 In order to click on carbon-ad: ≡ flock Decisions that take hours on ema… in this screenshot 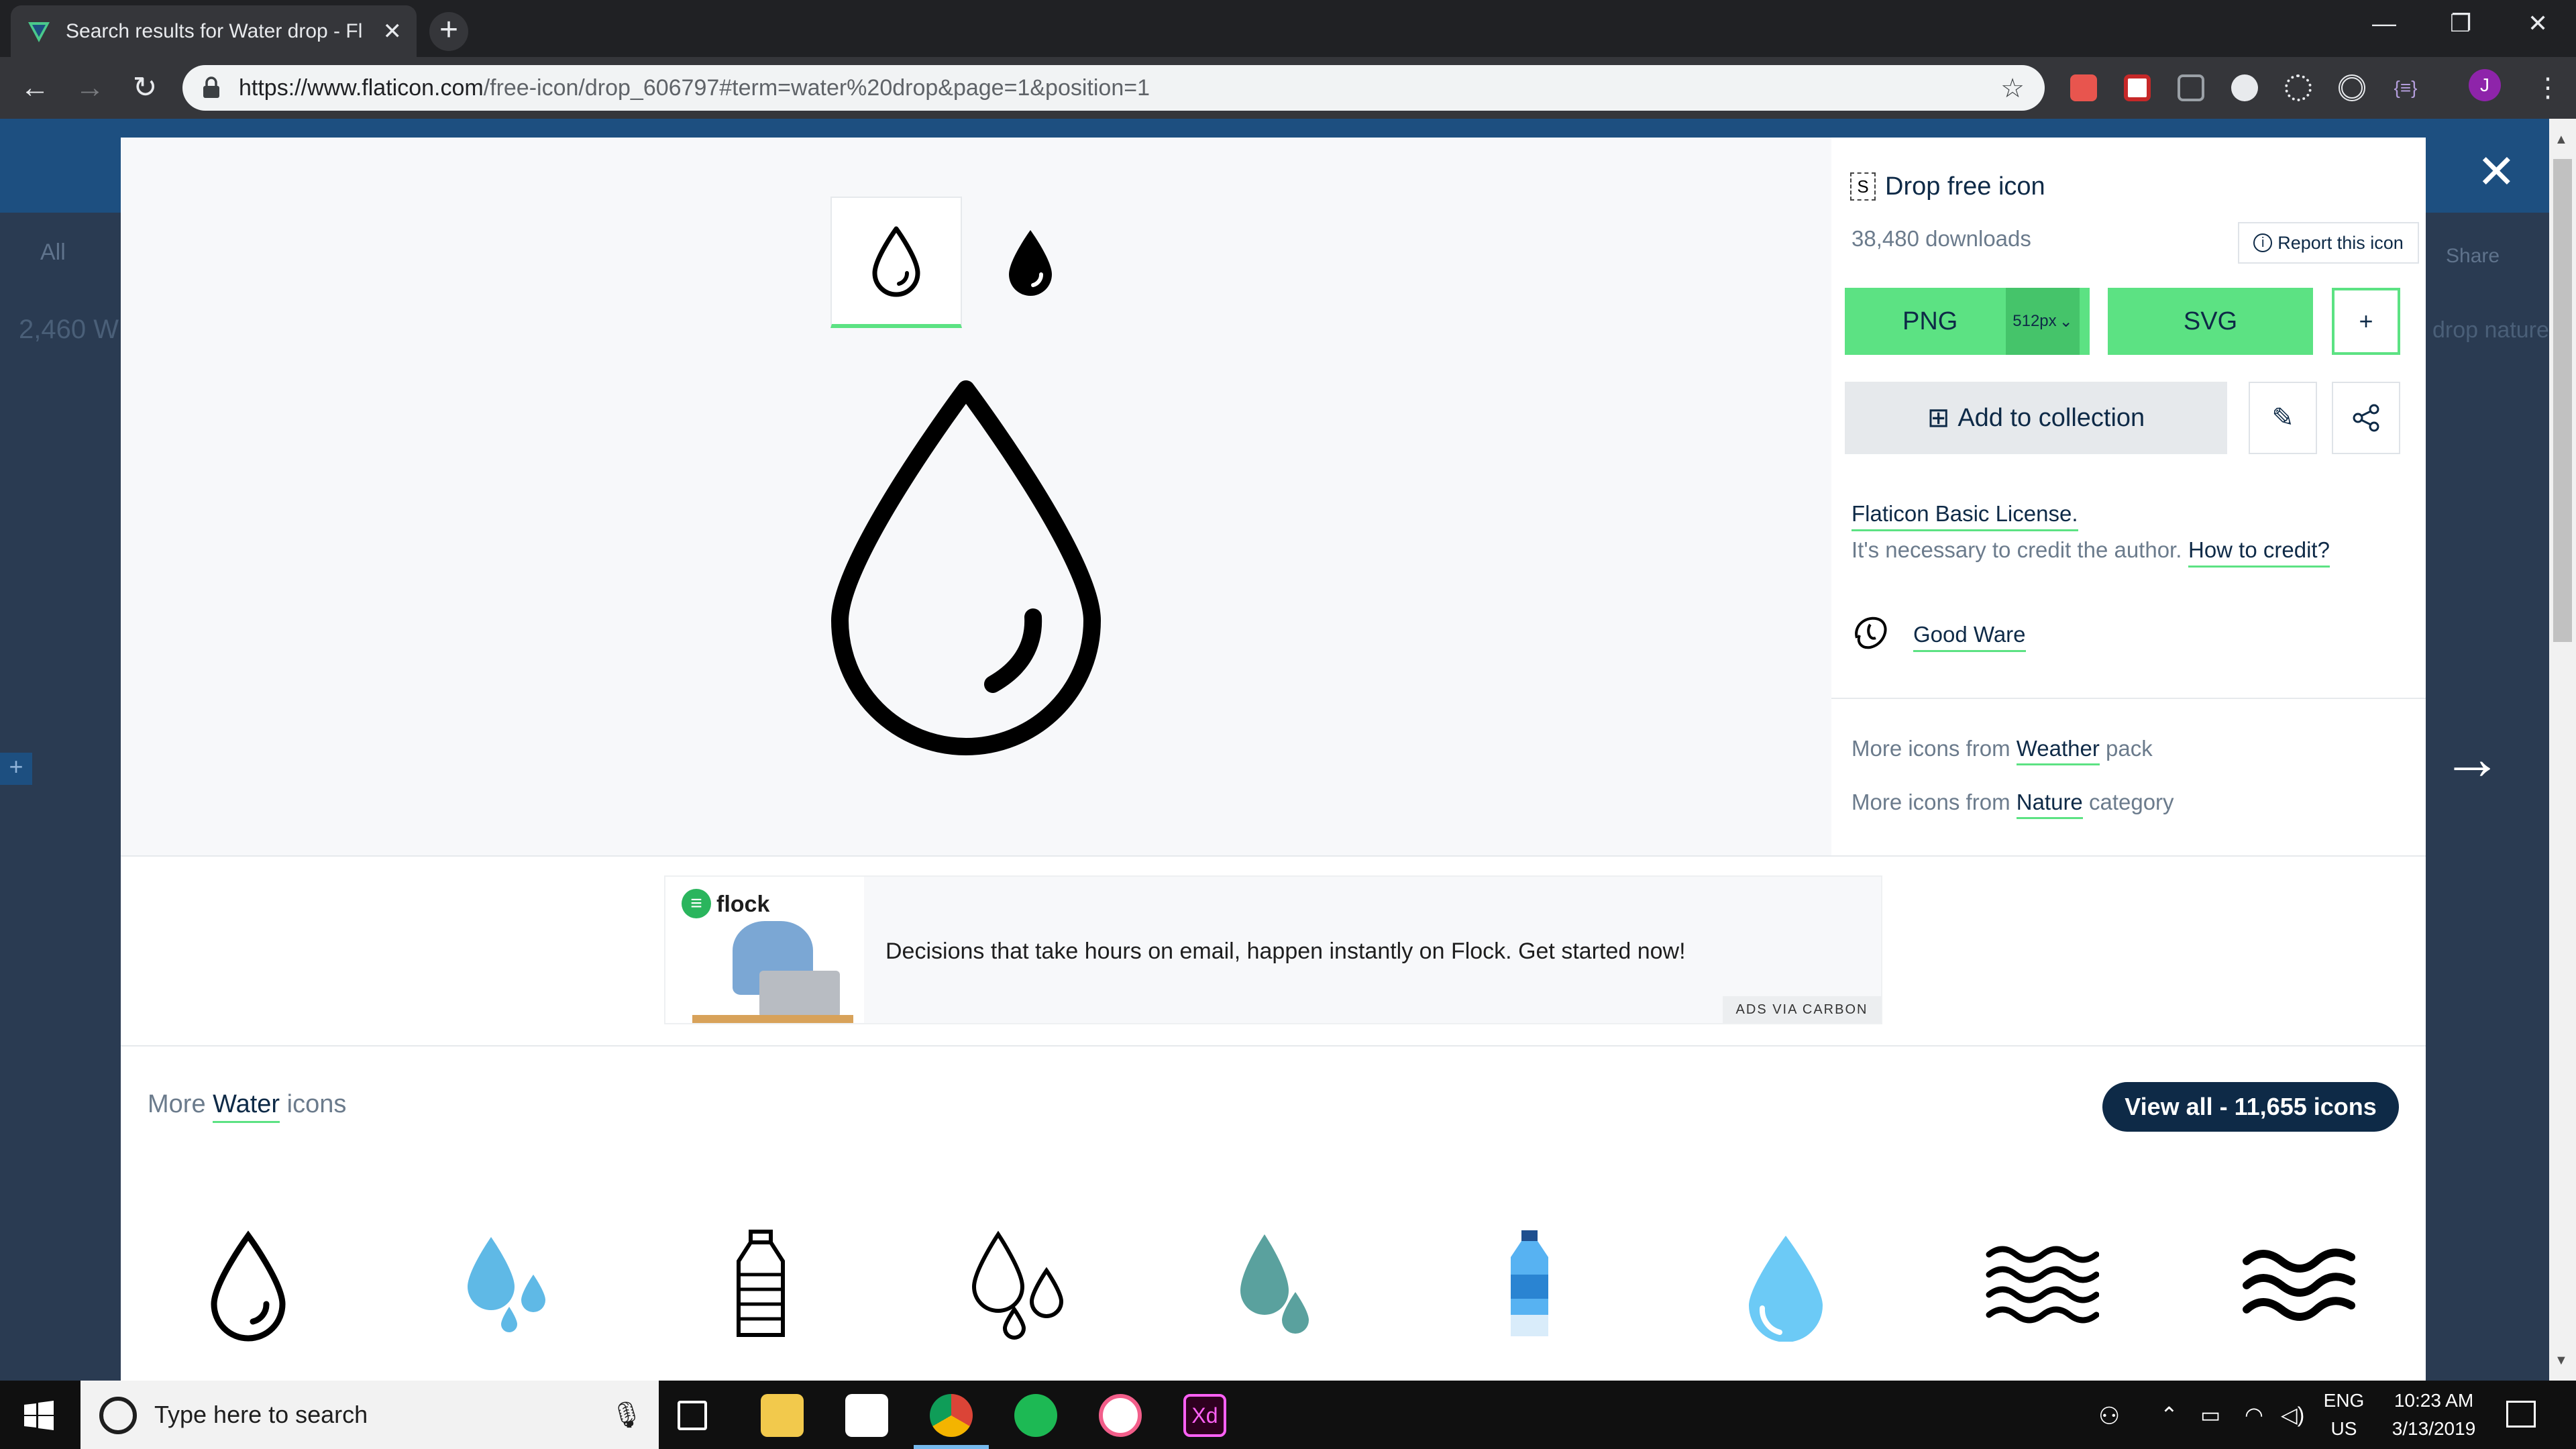, I will do `click(1273, 949)`.